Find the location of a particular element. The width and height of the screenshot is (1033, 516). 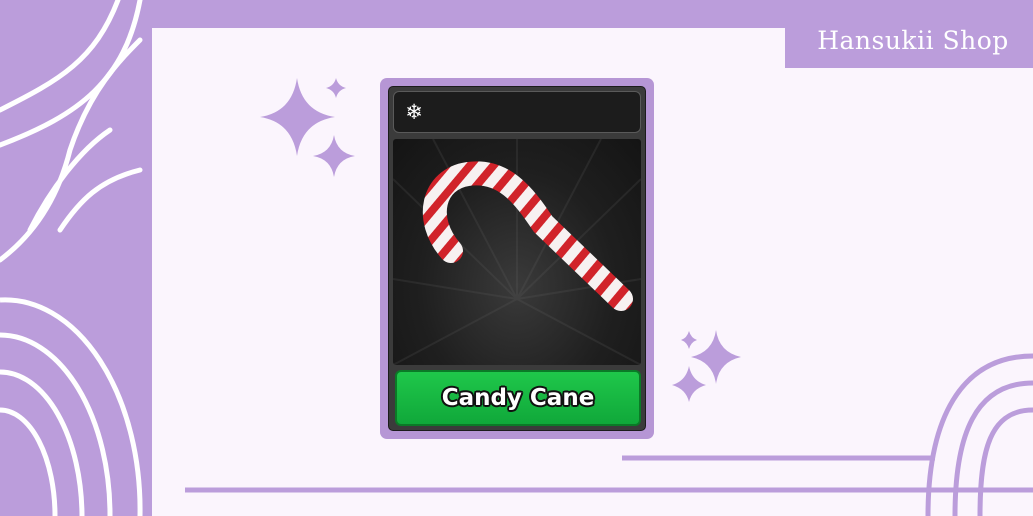

candy-cane-image is located at coordinates (517, 252).